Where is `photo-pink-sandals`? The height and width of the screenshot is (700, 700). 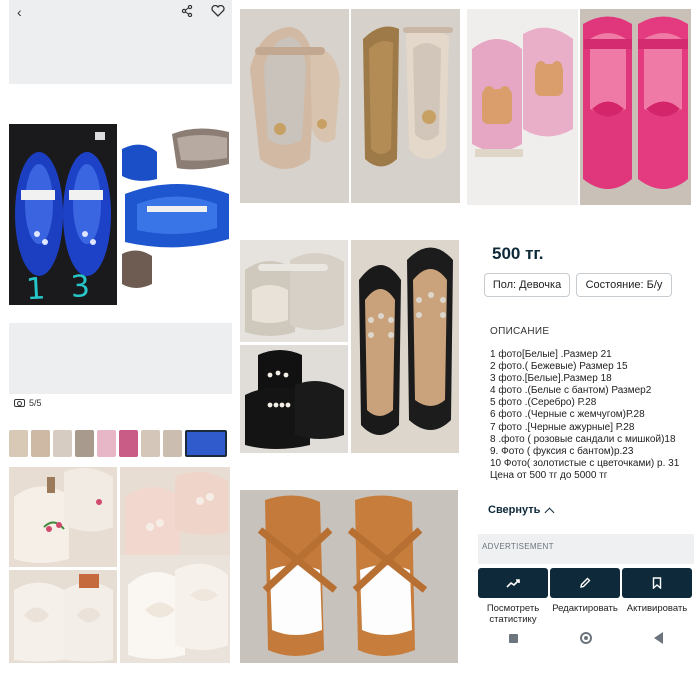
photo-pink-sandals is located at coordinates (522, 107).